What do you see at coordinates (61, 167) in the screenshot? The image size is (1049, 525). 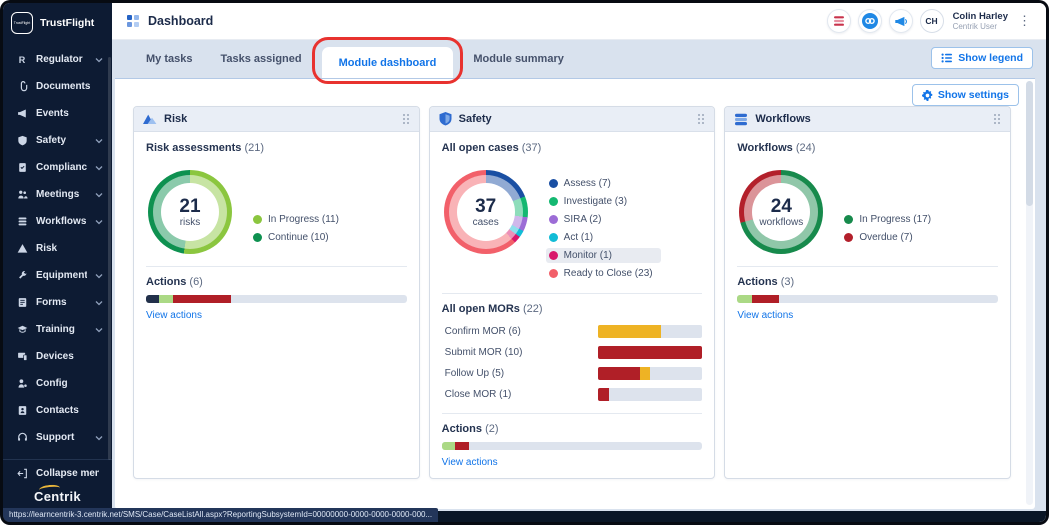 I see `sidebar-item-label: Compliance` at bounding box center [61, 167].